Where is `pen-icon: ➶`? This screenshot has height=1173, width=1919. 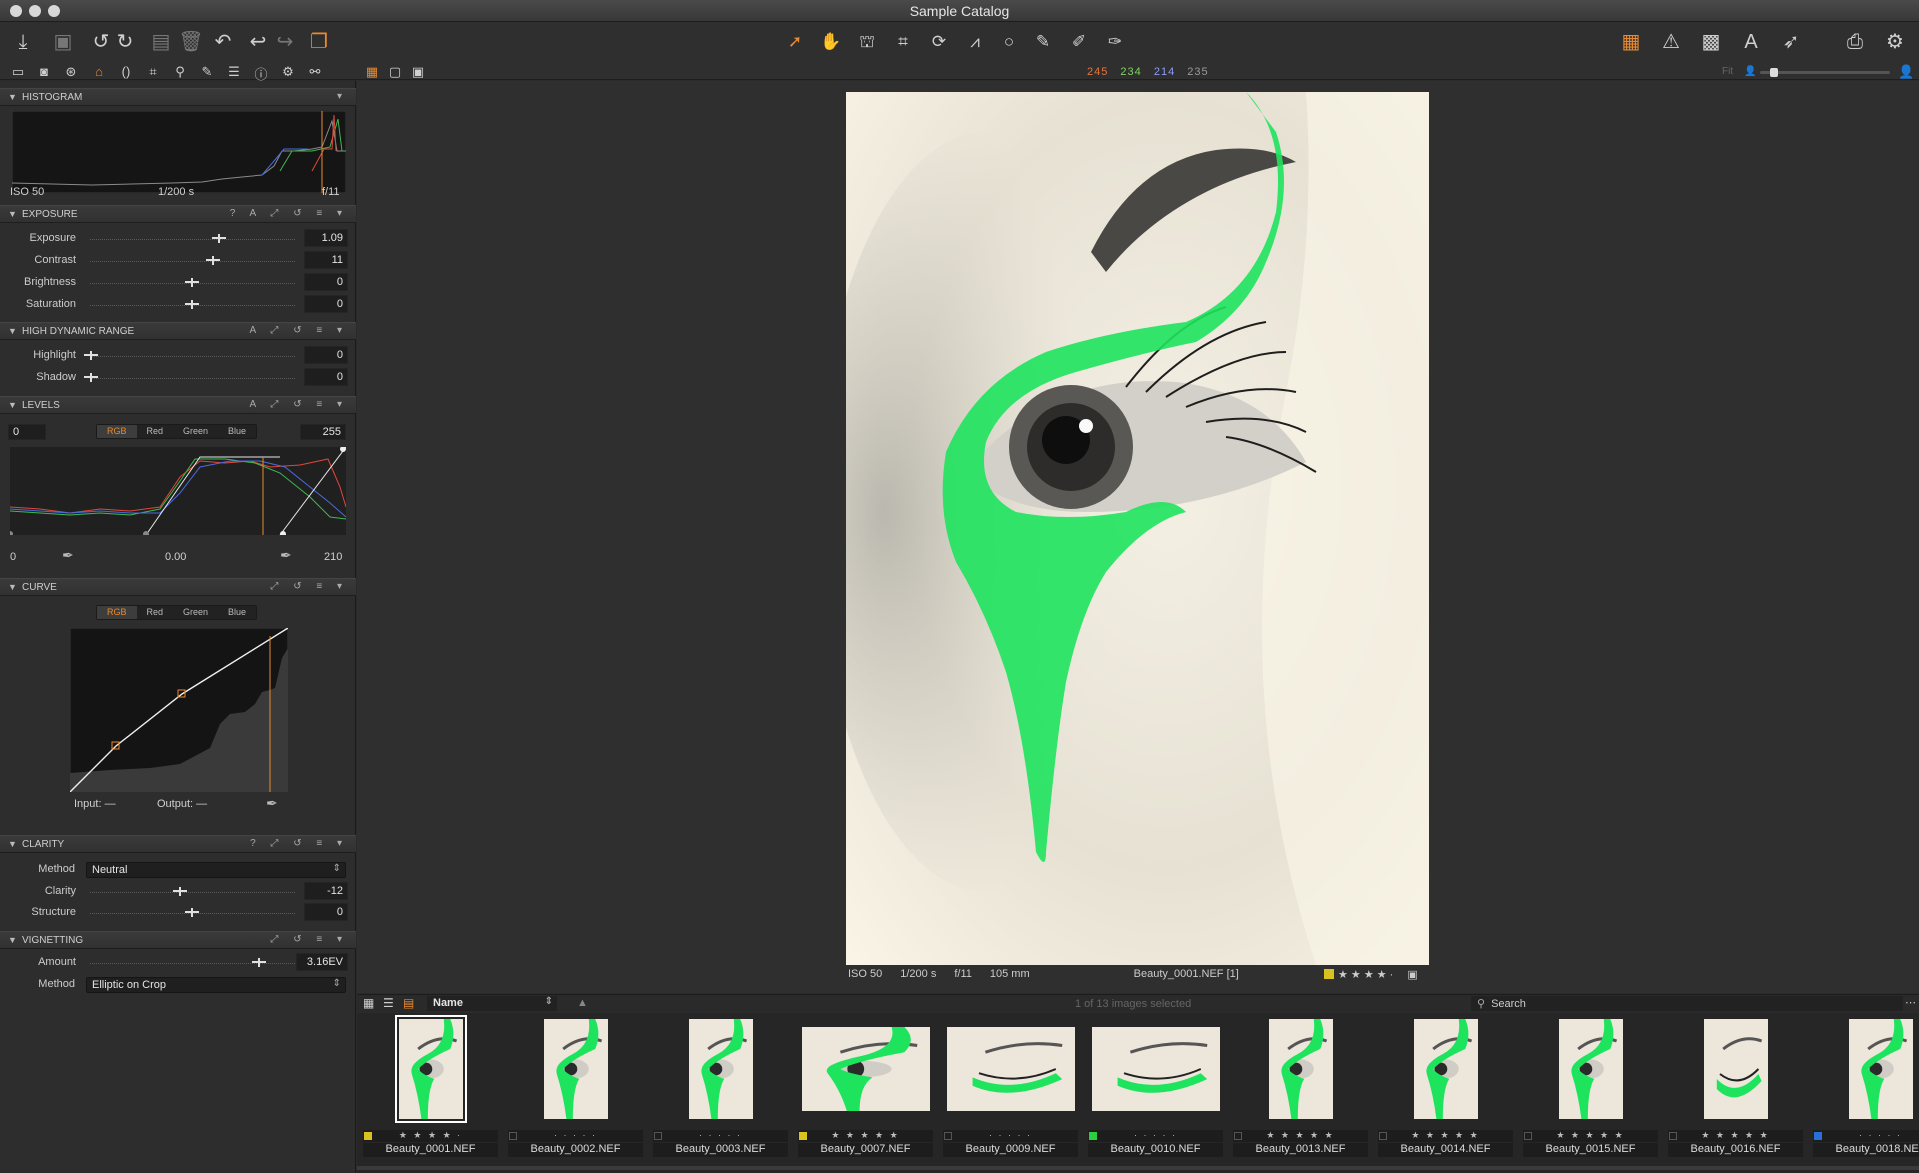
pen-icon: ➶ is located at coordinates (1791, 42).